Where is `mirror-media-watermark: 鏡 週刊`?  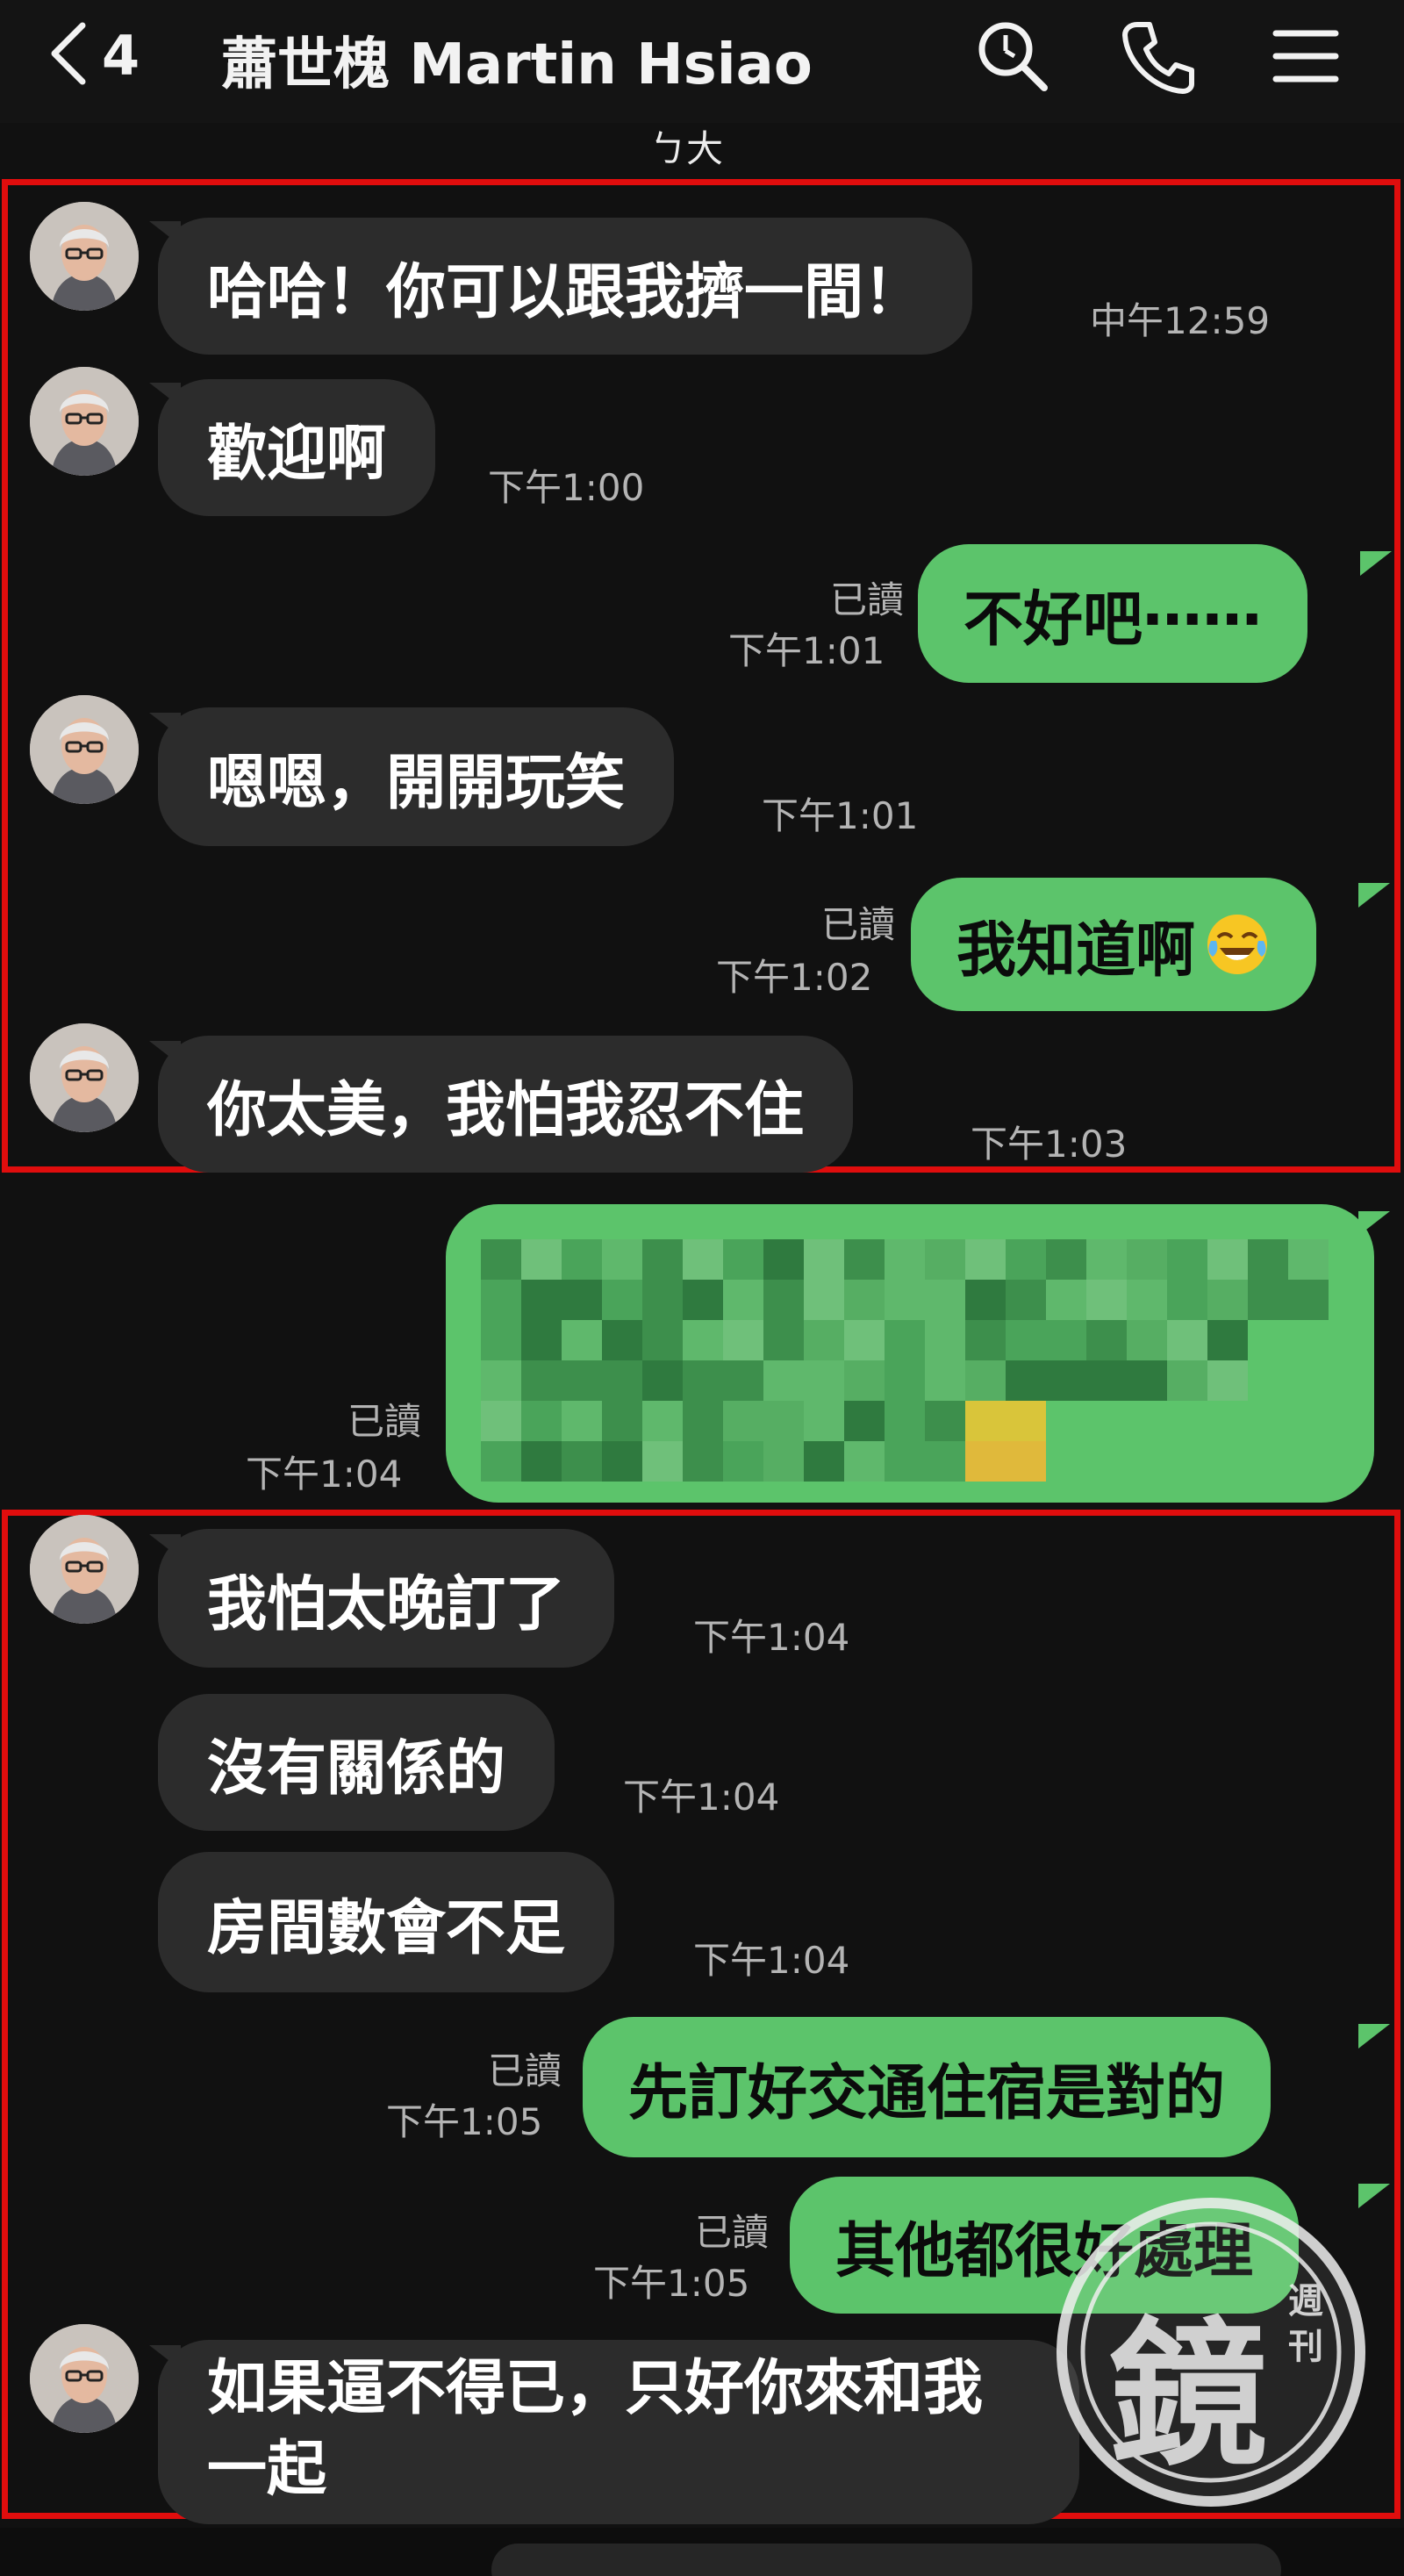
mirror-media-watermark: 鏡 週刊 is located at coordinates (1211, 2352).